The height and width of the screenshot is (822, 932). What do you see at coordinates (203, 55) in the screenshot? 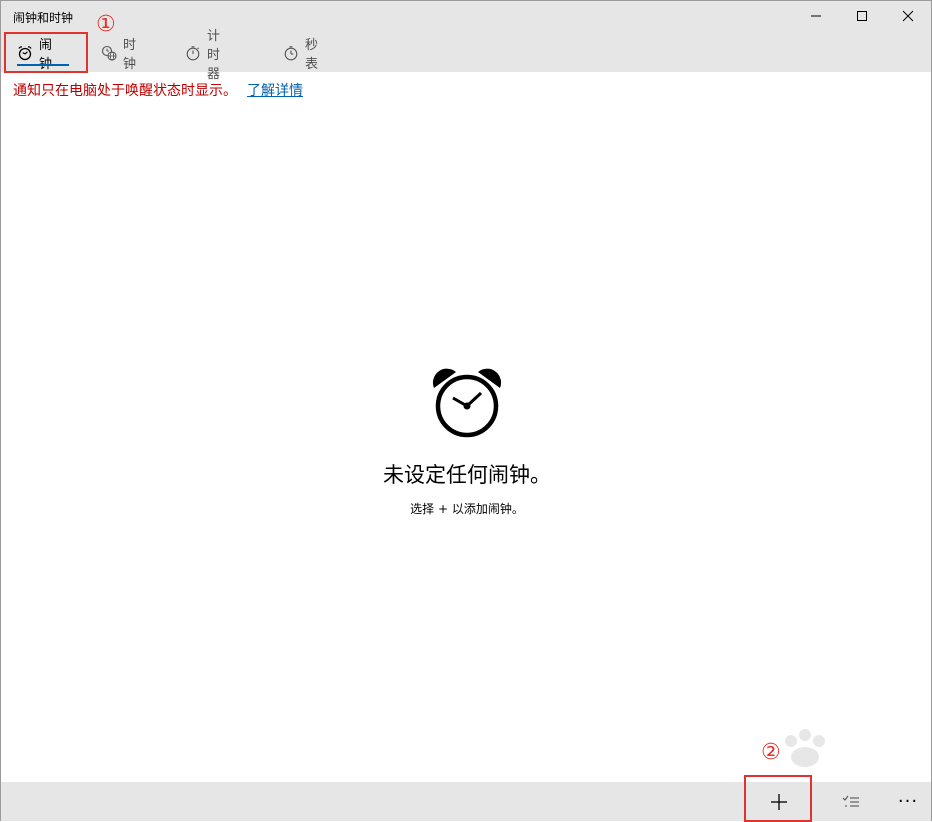
I see `tab-timer: 计时器` at bounding box center [203, 55].